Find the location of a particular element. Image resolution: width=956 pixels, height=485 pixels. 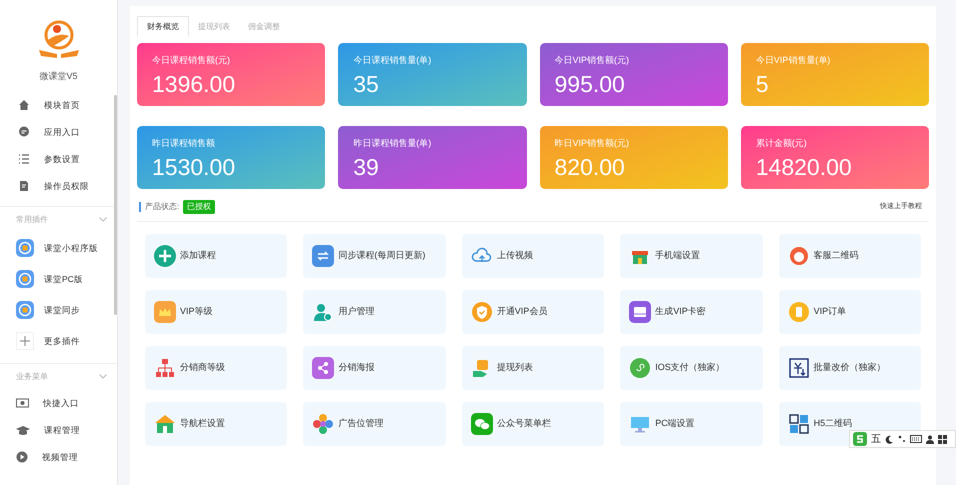

card-icon is located at coordinates (640, 312).